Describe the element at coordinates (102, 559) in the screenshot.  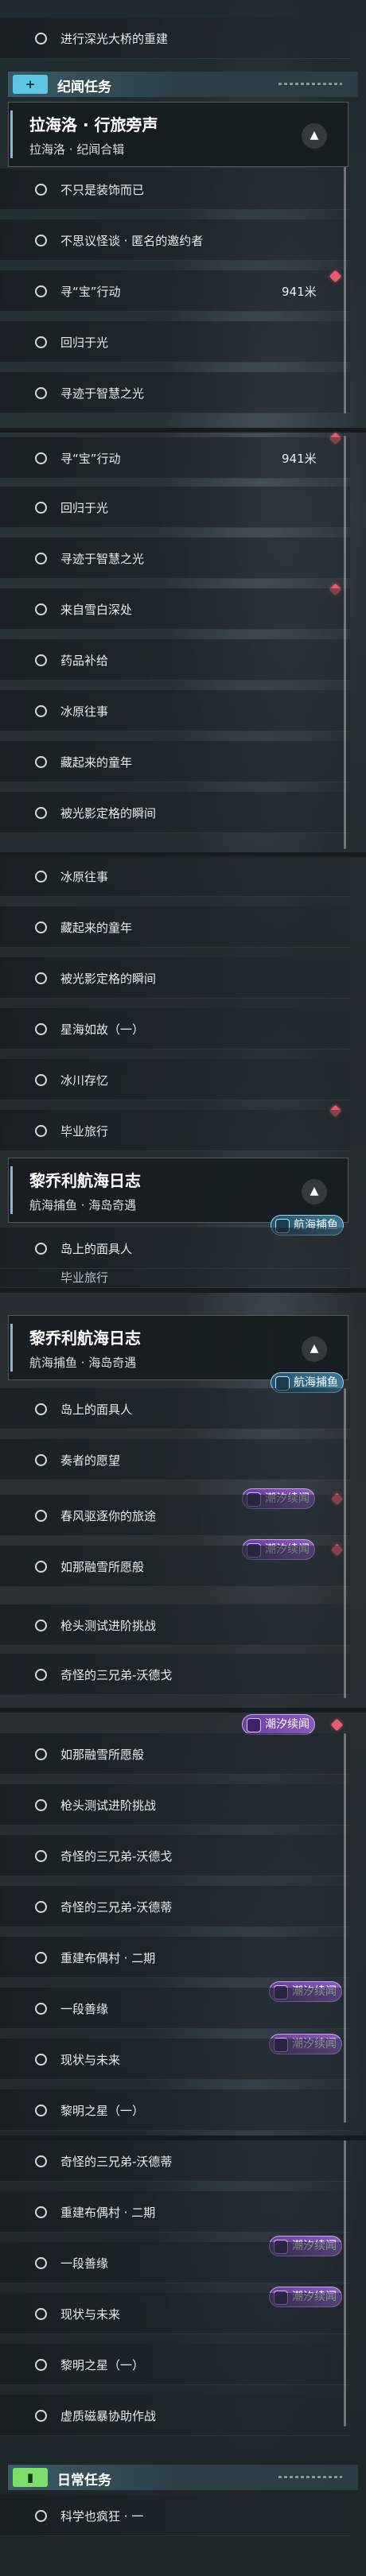
I see `quest-label: 寻迹于智慧之光` at that location.